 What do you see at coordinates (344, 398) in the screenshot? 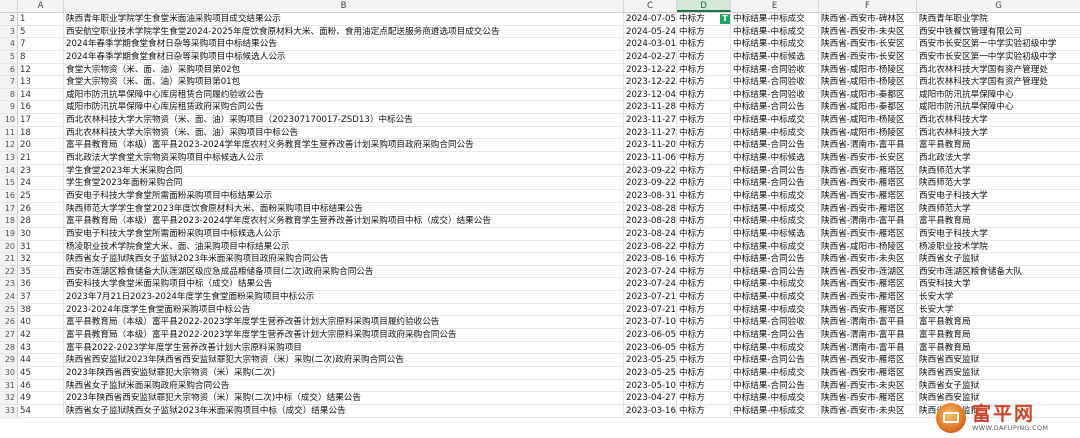
I see `cell-b-title: 2023年陕西省西安监狱罪犯大宗物资（米）采购(二次)中标（成交）结果公告` at bounding box center [344, 398].